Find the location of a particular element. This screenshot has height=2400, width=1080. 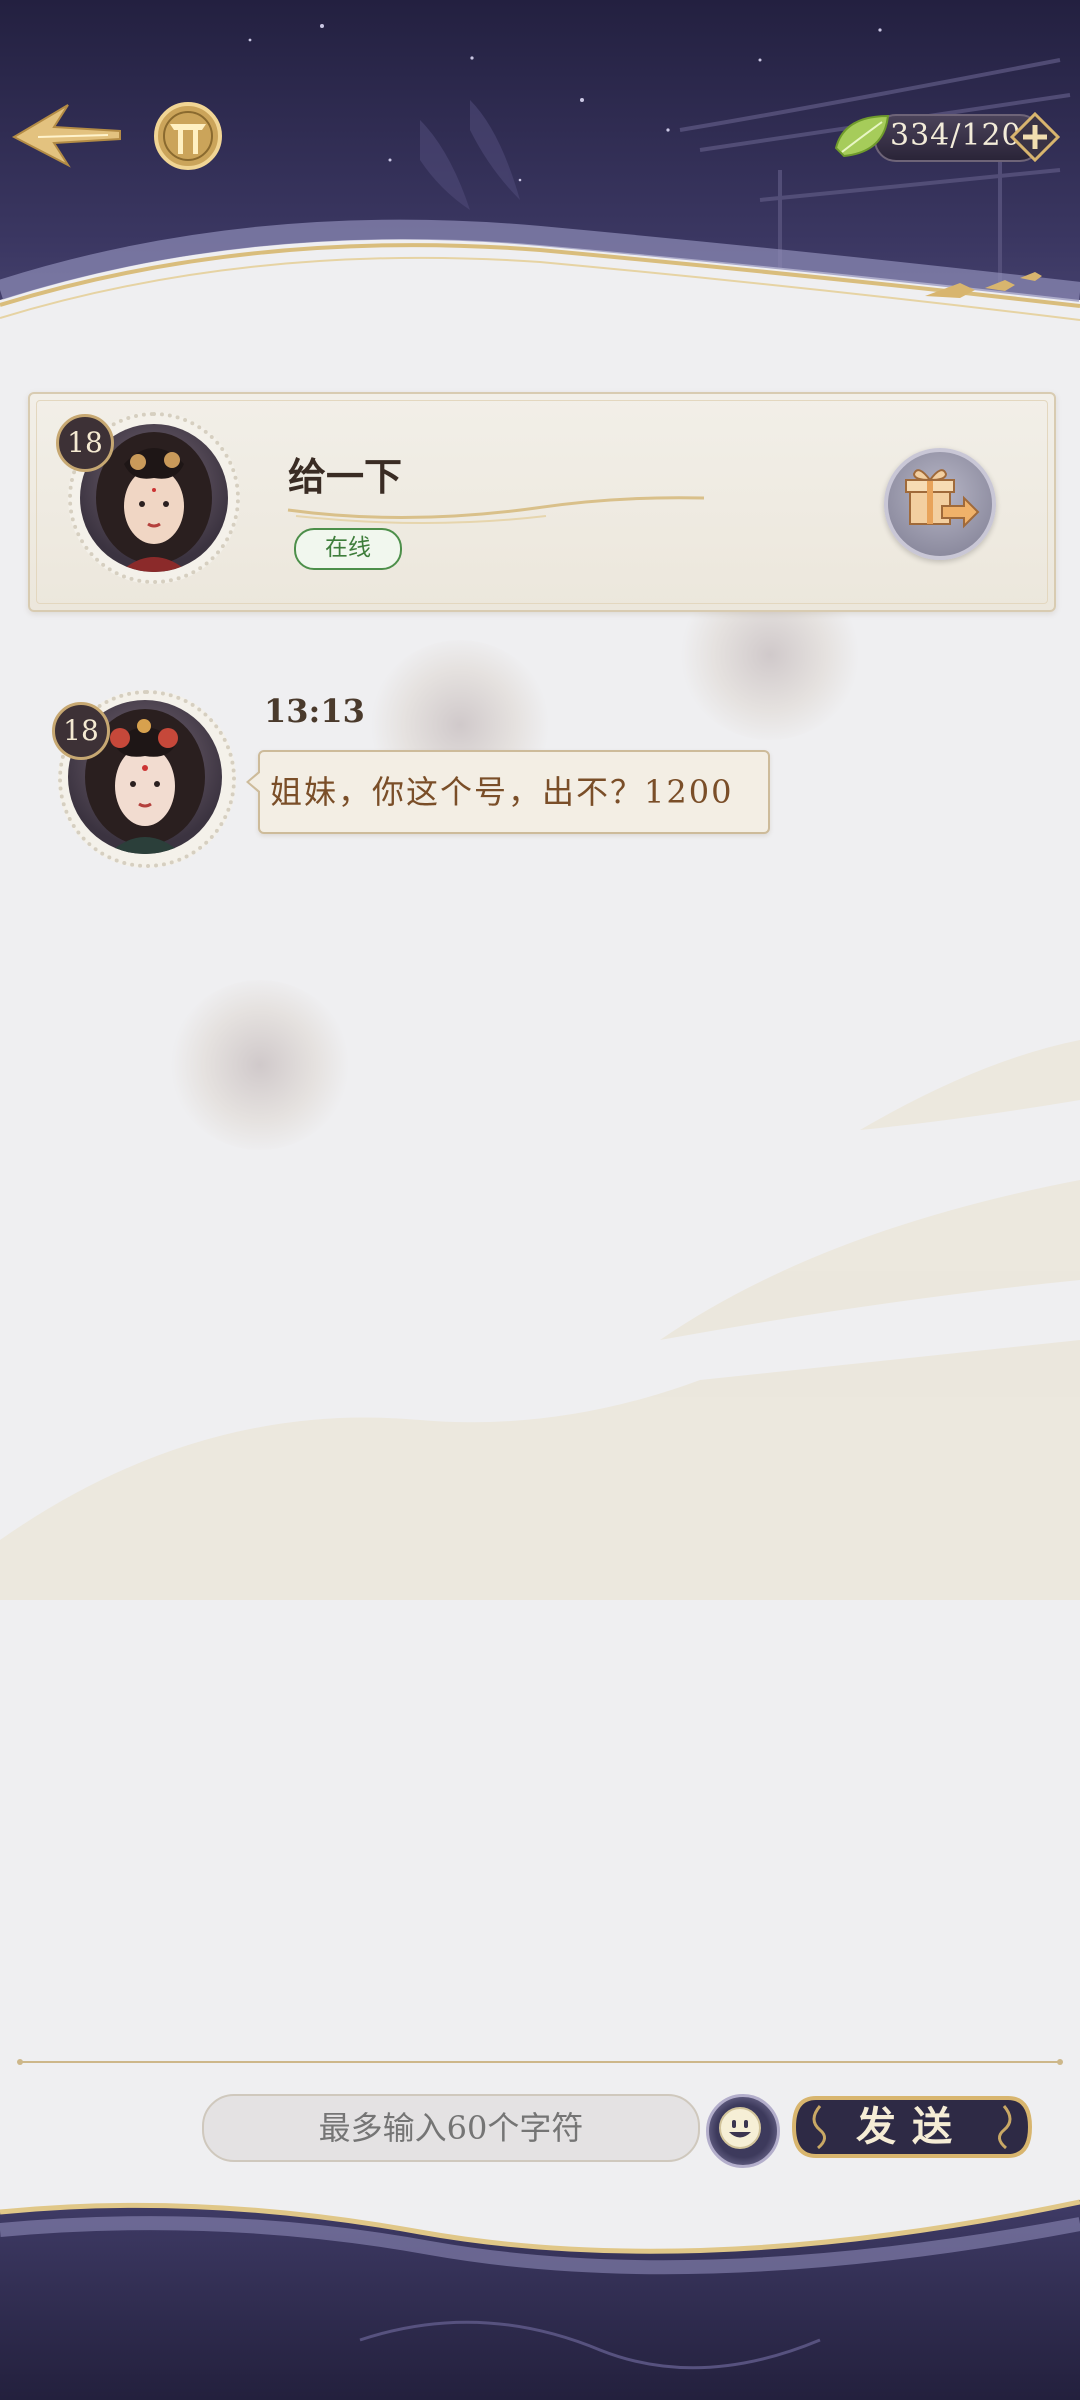

send-label: 发送 is located at coordinates (912, 2126).